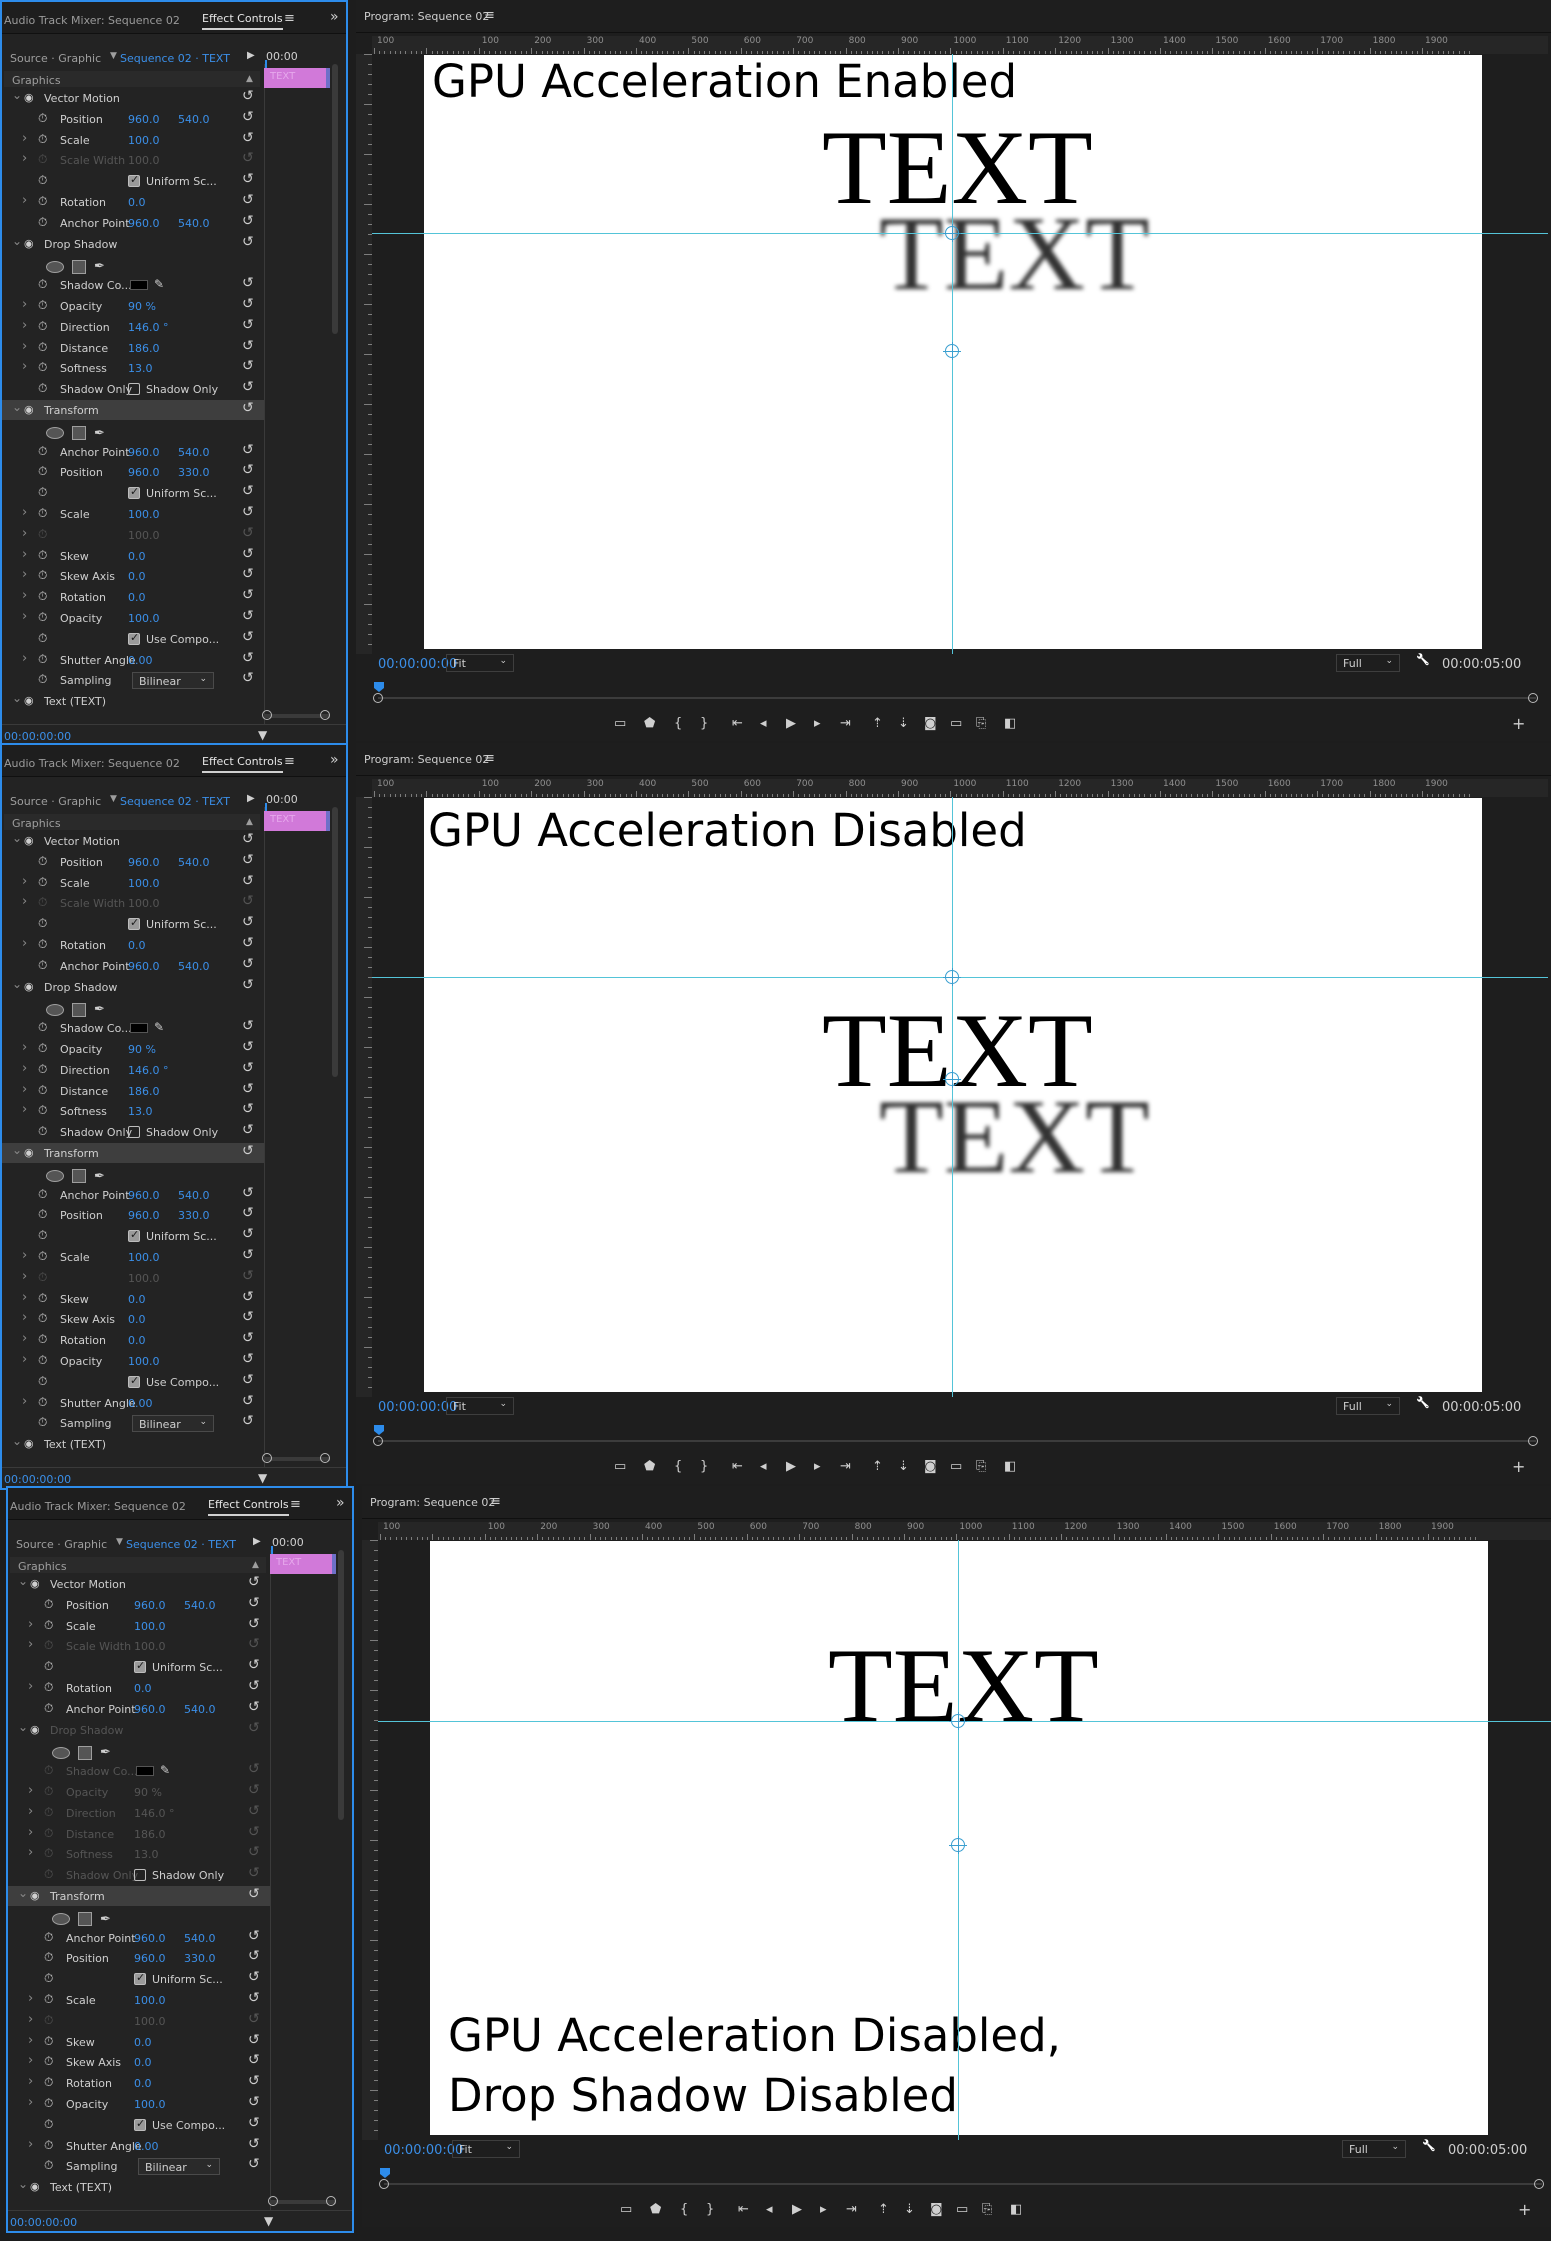 The width and height of the screenshot is (1551, 2241). Describe the element at coordinates (426, 16) in the screenshot. I see `program-monitor-title: Program: Sequence 02` at that location.